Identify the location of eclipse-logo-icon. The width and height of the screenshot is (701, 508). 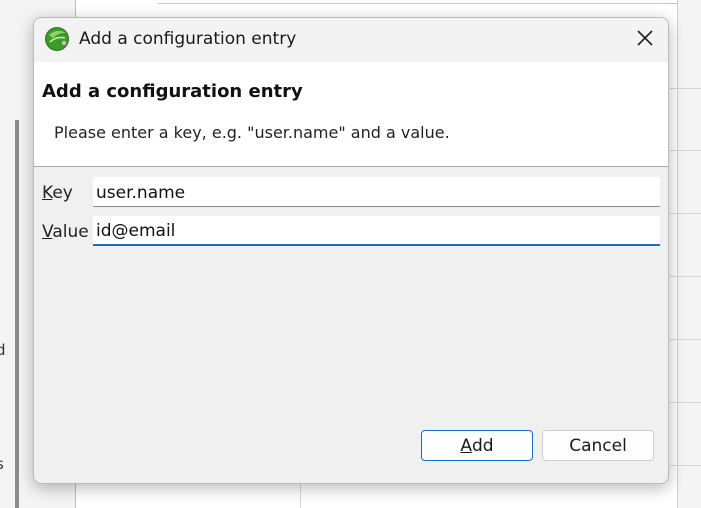
(57, 39).